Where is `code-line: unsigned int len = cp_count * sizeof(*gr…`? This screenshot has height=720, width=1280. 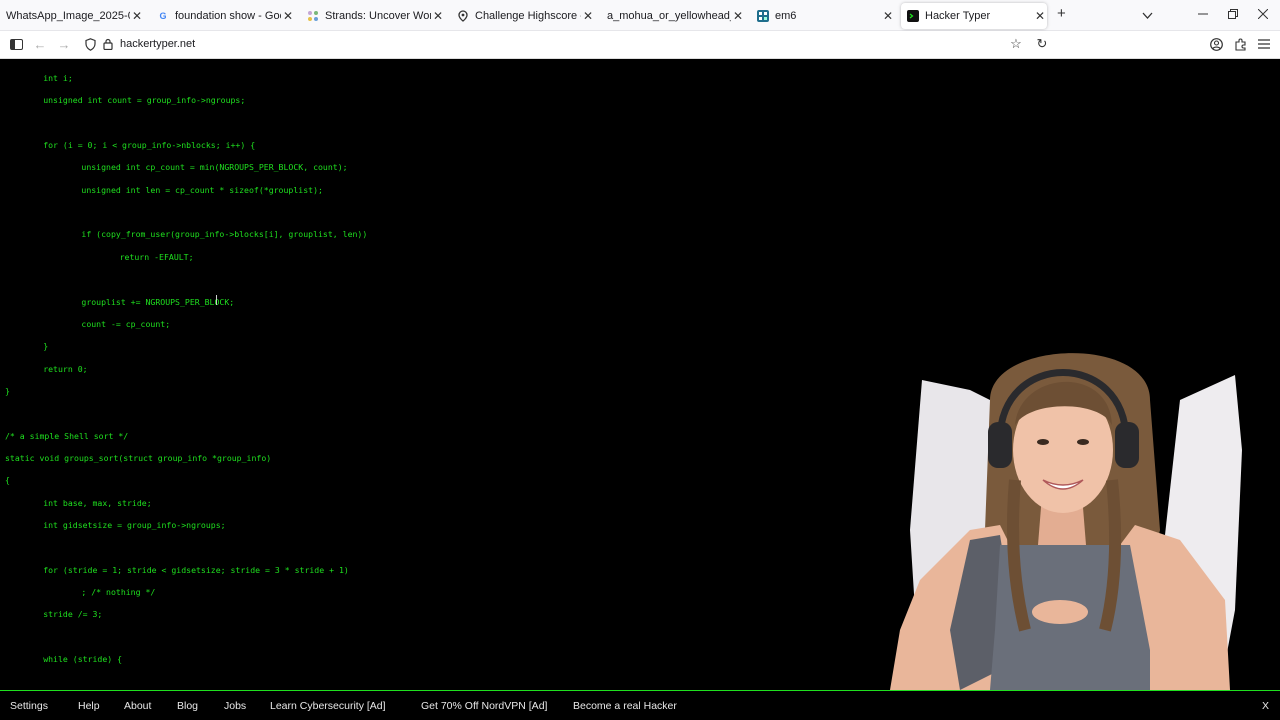 code-line: unsigned int len = cp_count * sizeof(*gr… is located at coordinates (202, 189).